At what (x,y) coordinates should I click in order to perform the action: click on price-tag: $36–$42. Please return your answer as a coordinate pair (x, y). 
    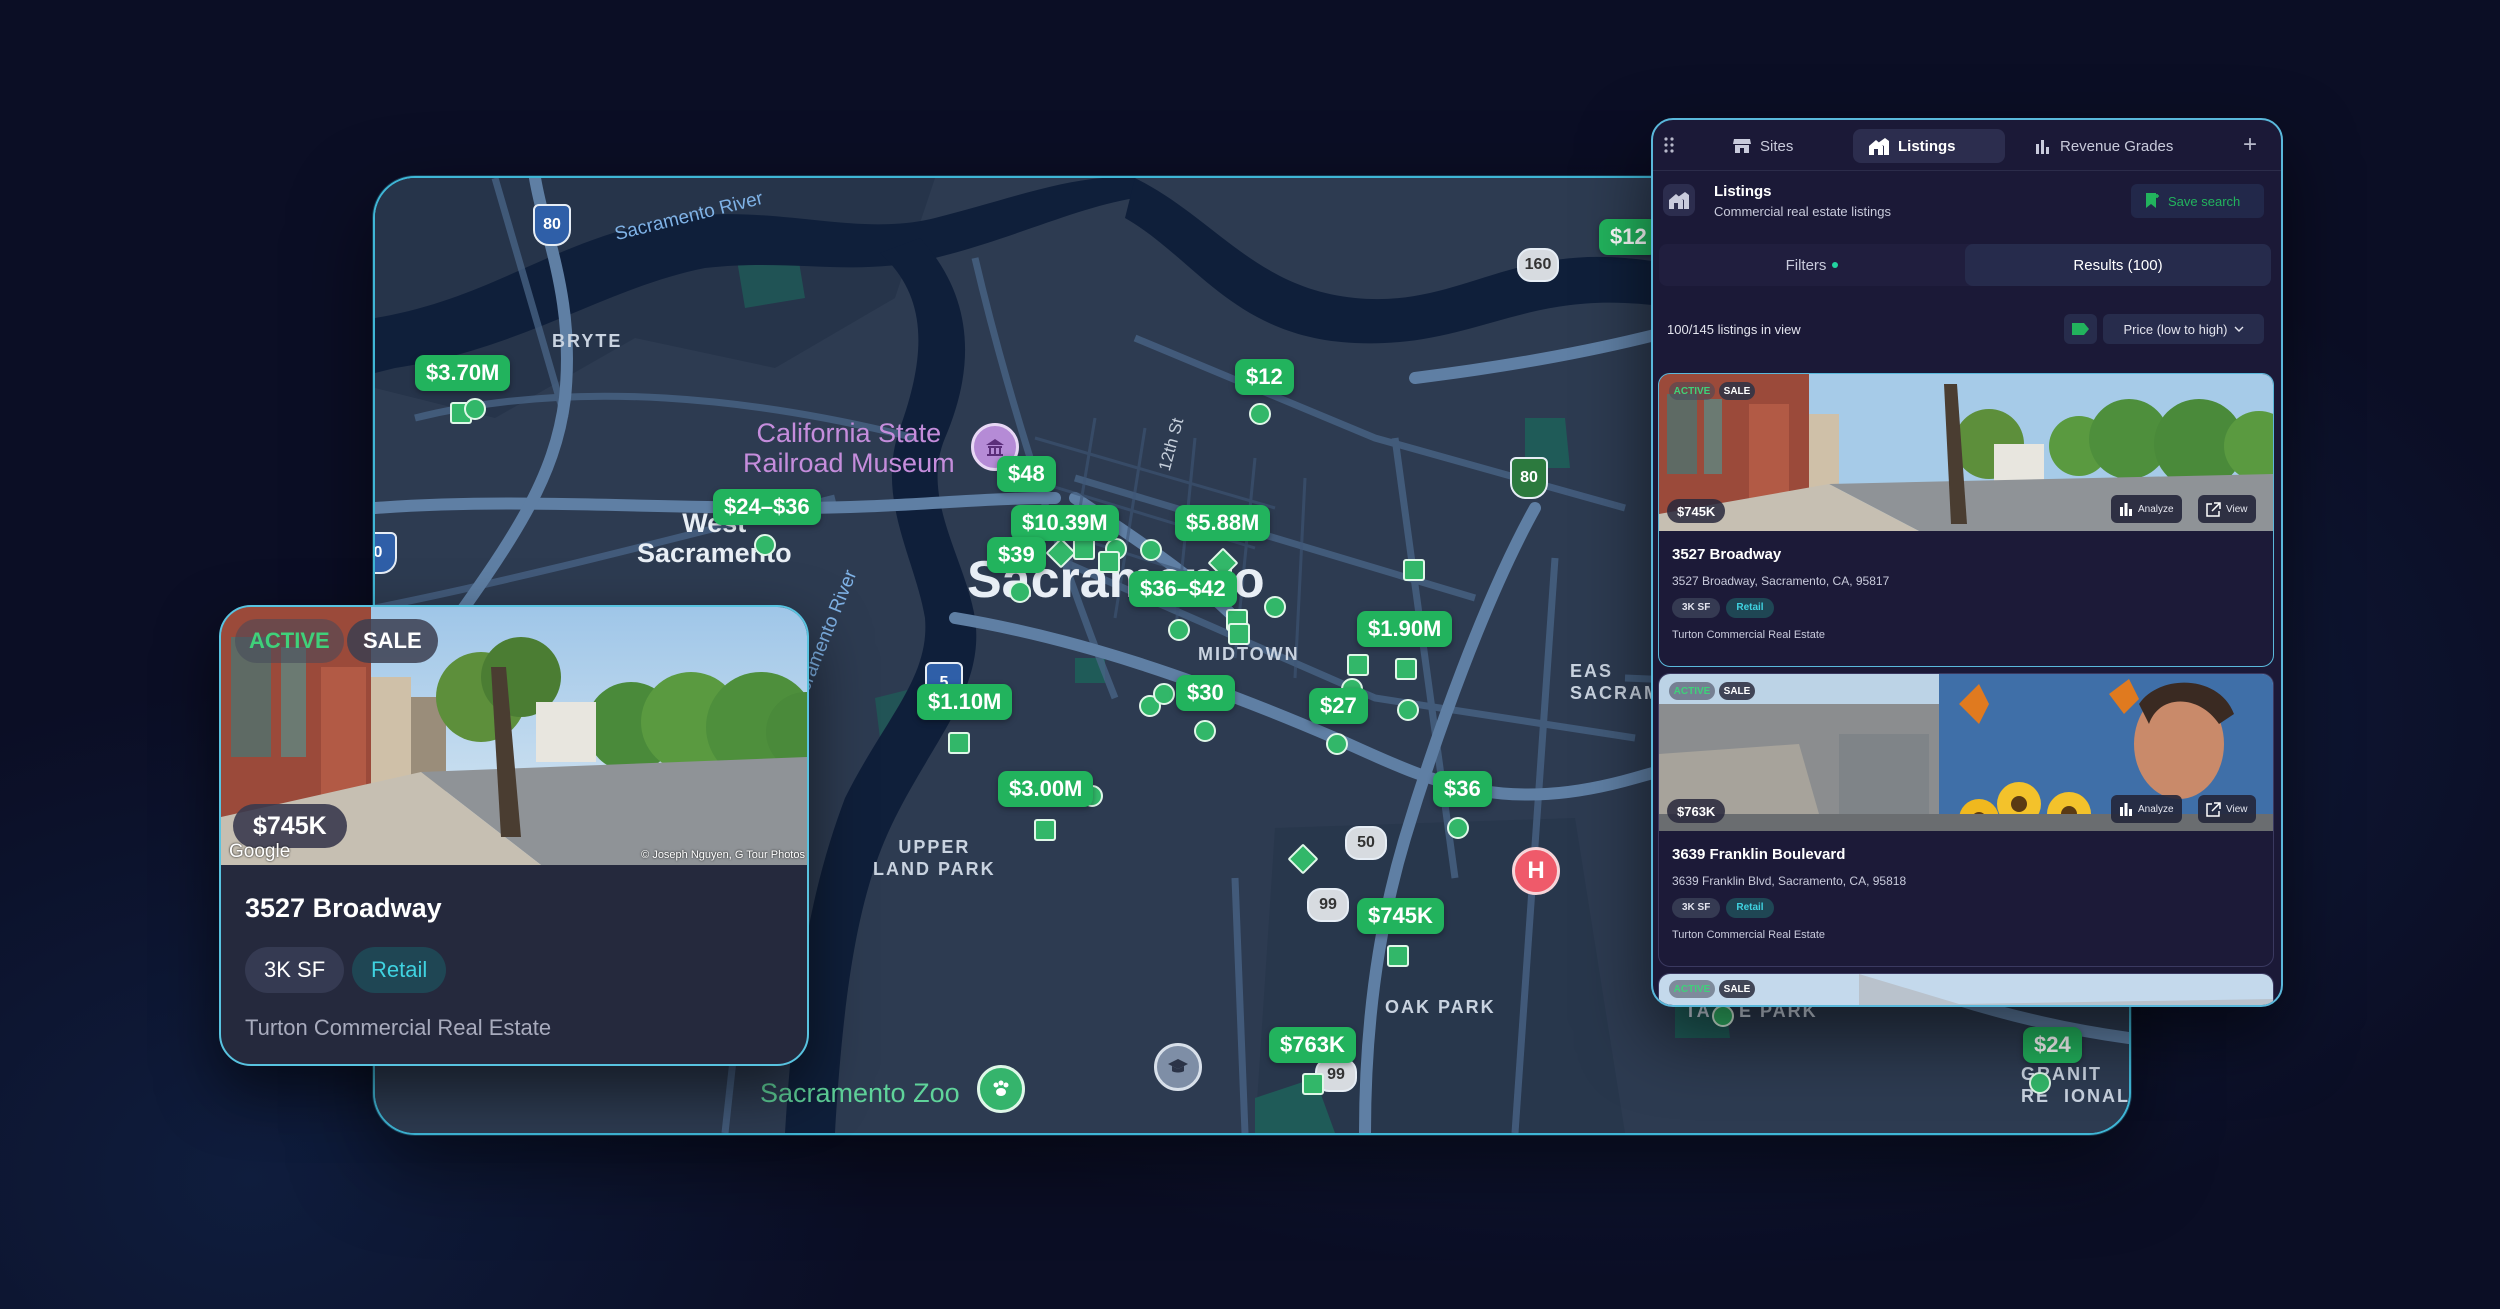
    Looking at the image, I should click on (1183, 589).